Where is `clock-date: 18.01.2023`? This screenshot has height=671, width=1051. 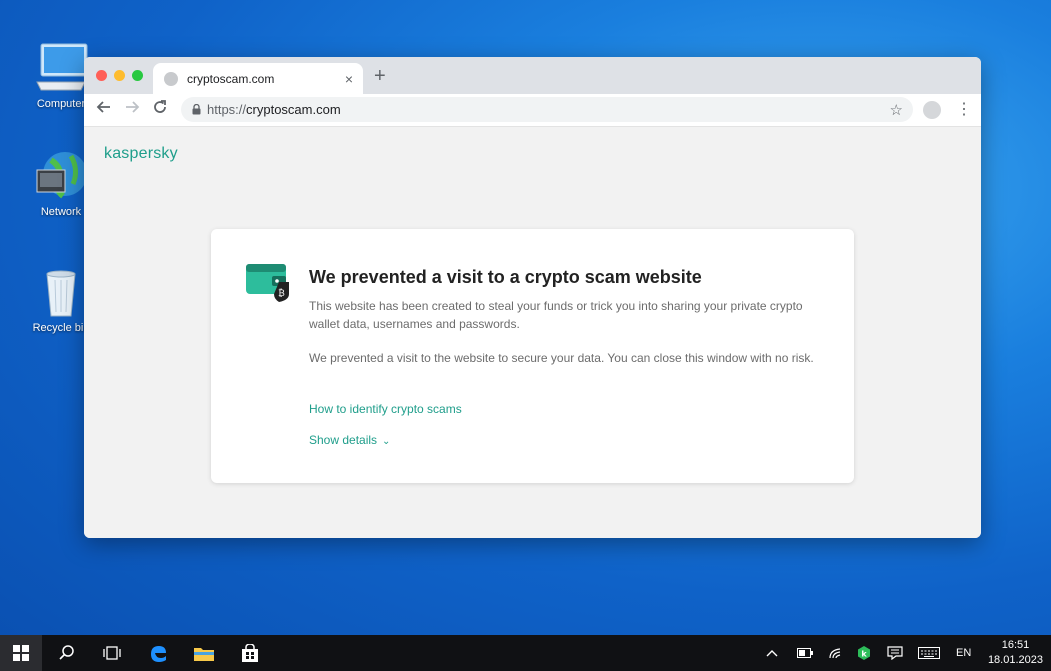 clock-date: 18.01.2023 is located at coordinates (1015, 660).